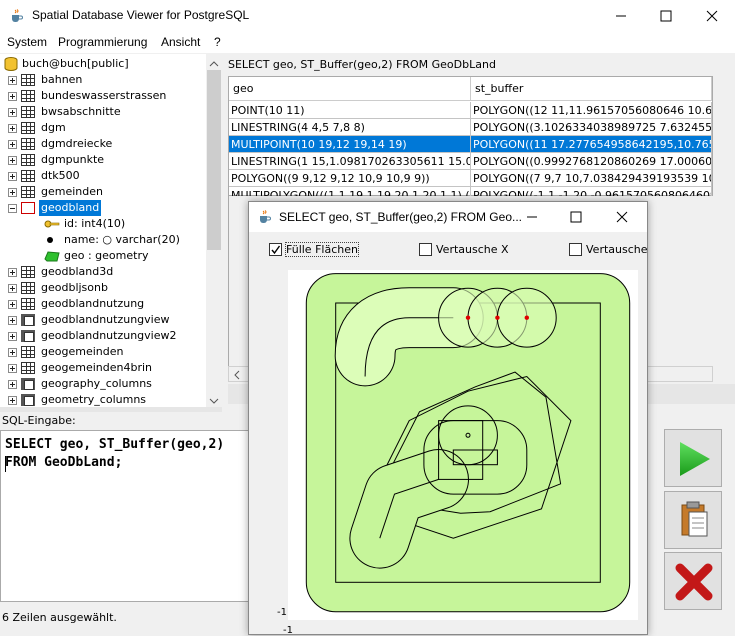 Image resolution: width=735 pixels, height=636 pixels. Describe the element at coordinates (350, 144) in the screenshot. I see `table-cell-geo: MULTIPOINT(10 19,12 19,14 19)` at that location.